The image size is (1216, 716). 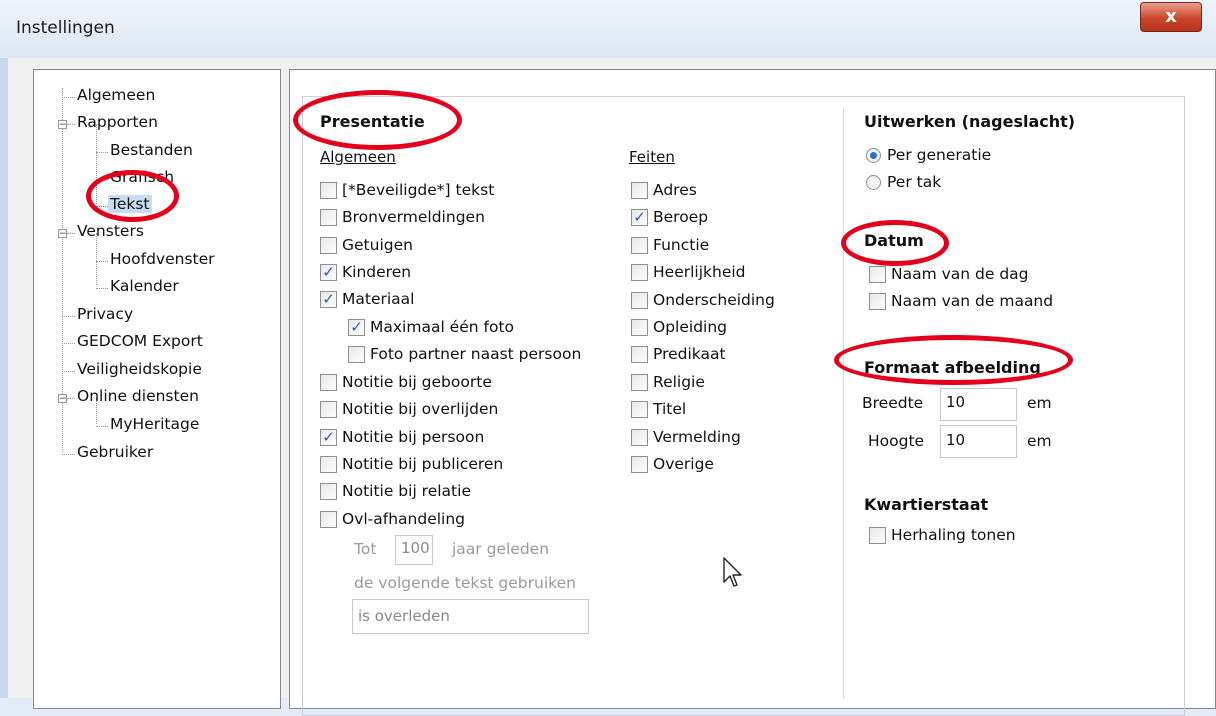 I want to click on feiten-checkbox: Functie, so click(x=670, y=245).